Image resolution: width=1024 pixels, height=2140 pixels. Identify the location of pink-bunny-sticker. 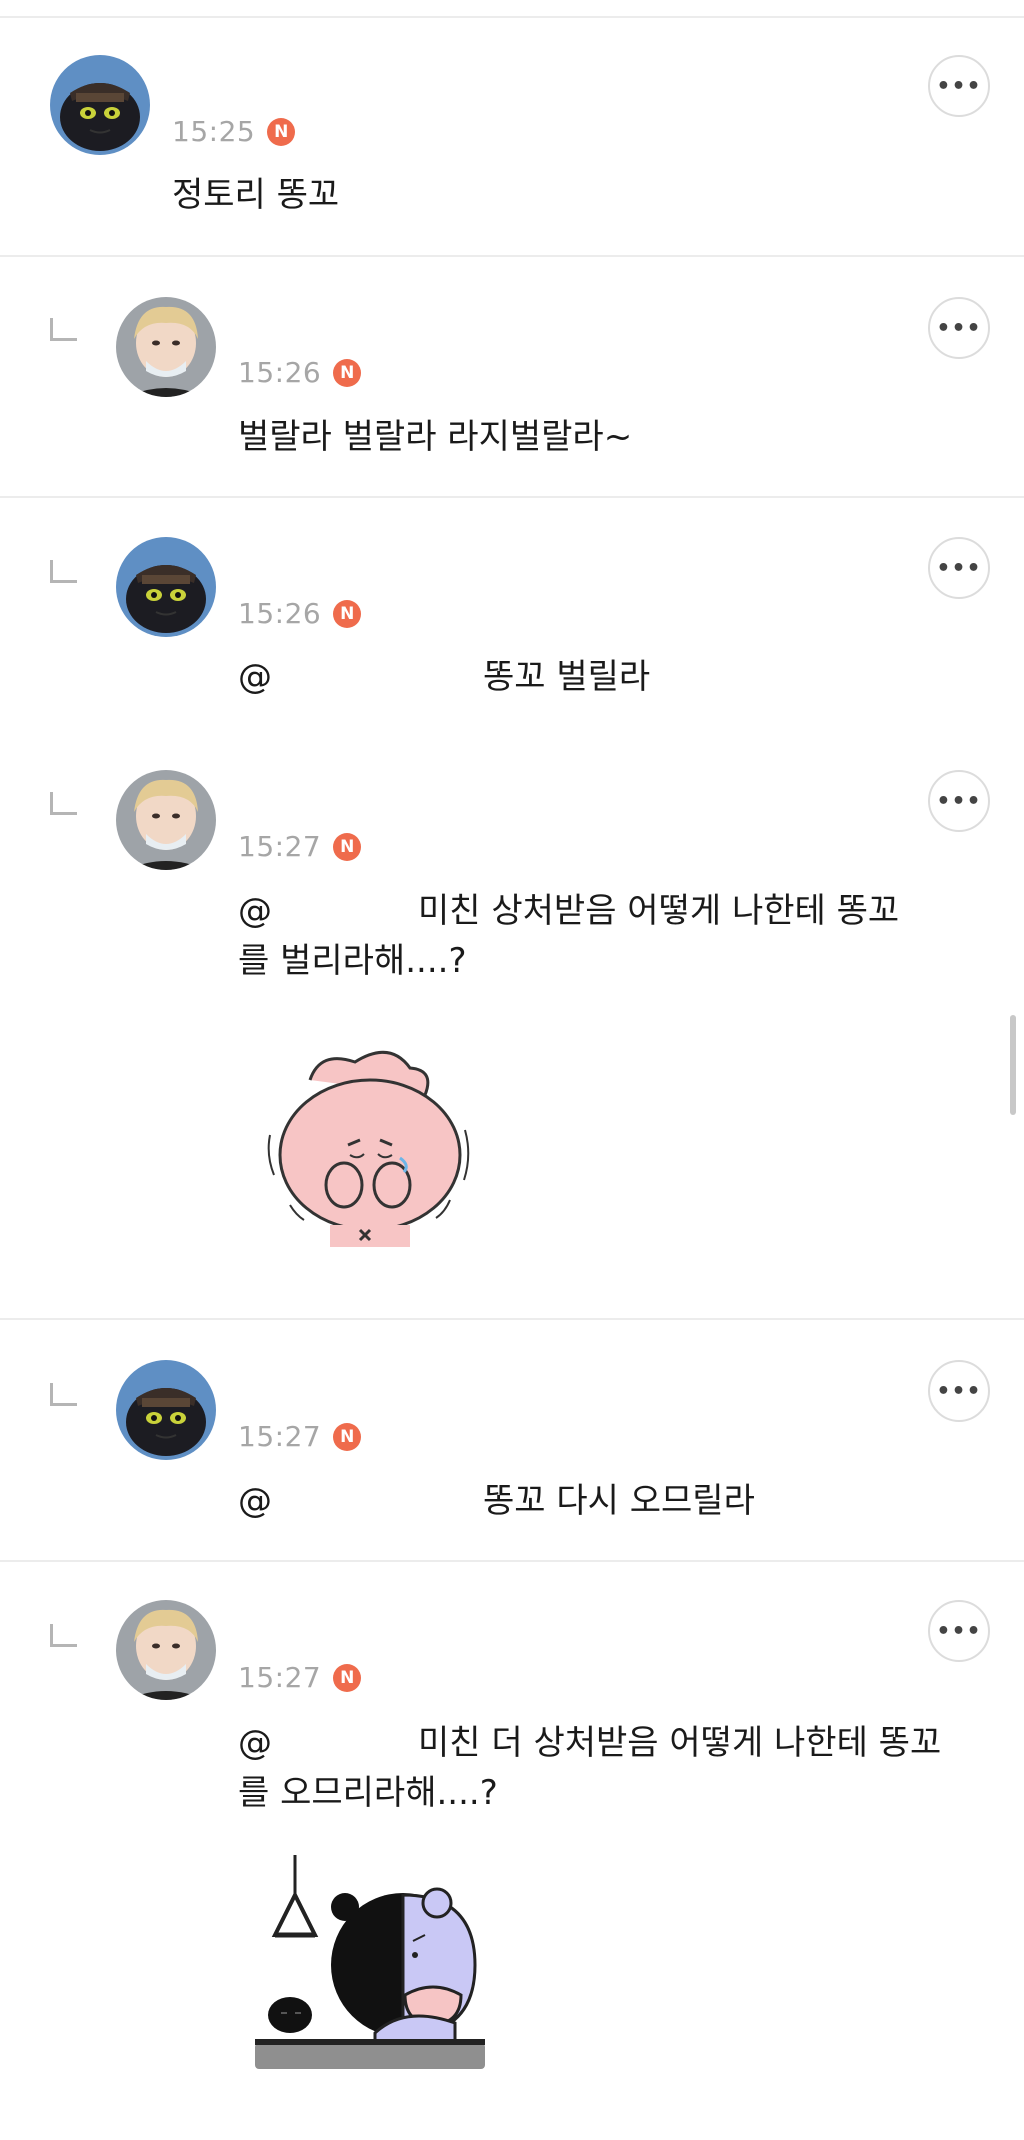
(370, 1145).